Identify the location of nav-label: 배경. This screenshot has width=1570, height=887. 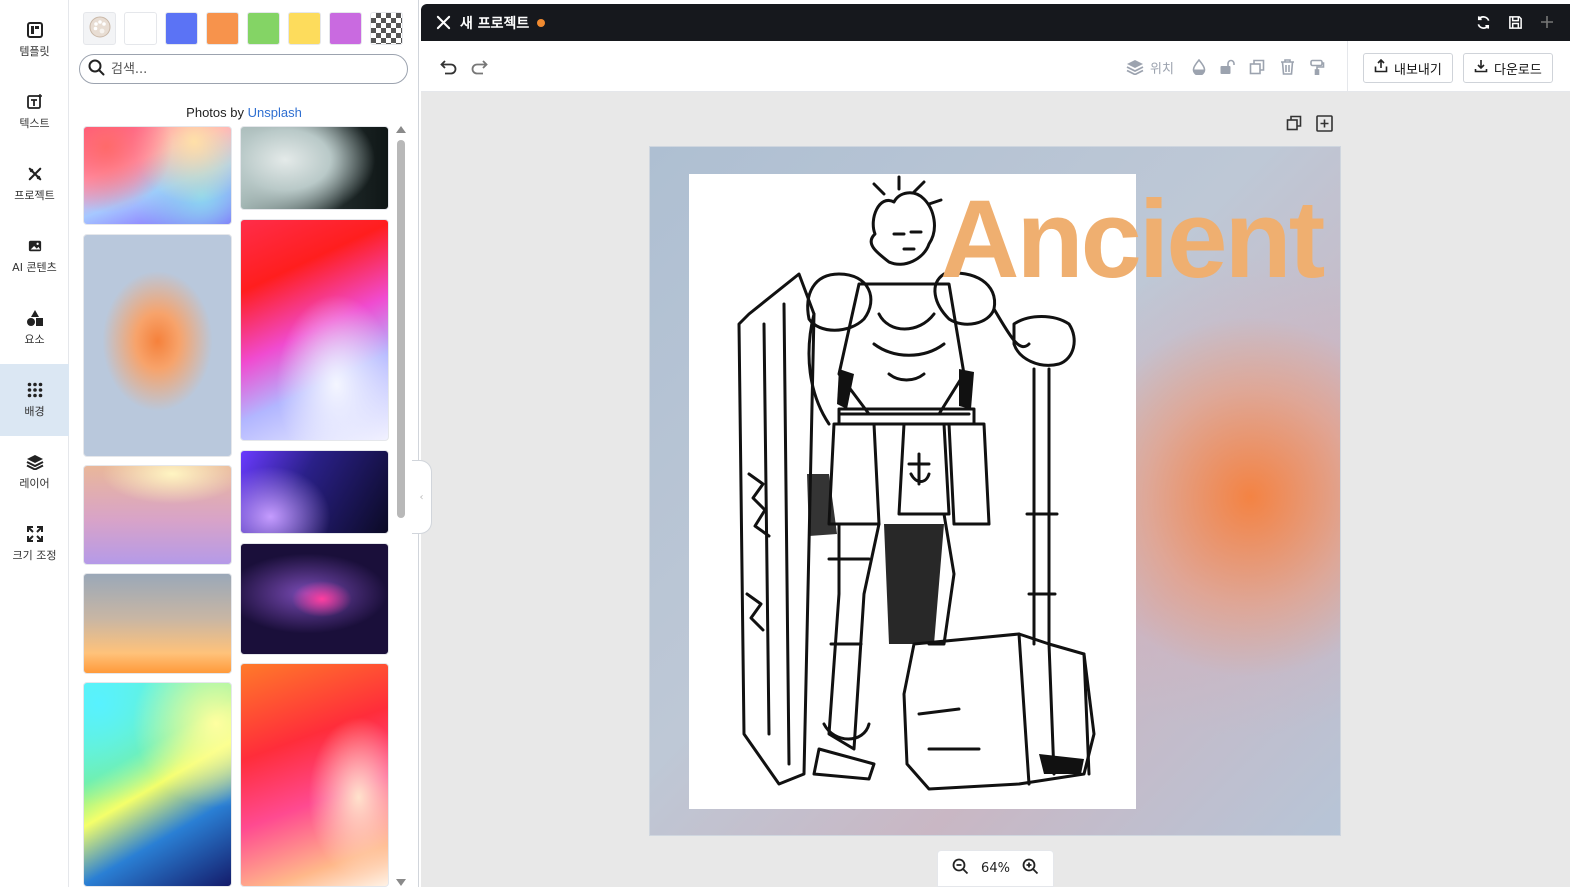
(34, 411).